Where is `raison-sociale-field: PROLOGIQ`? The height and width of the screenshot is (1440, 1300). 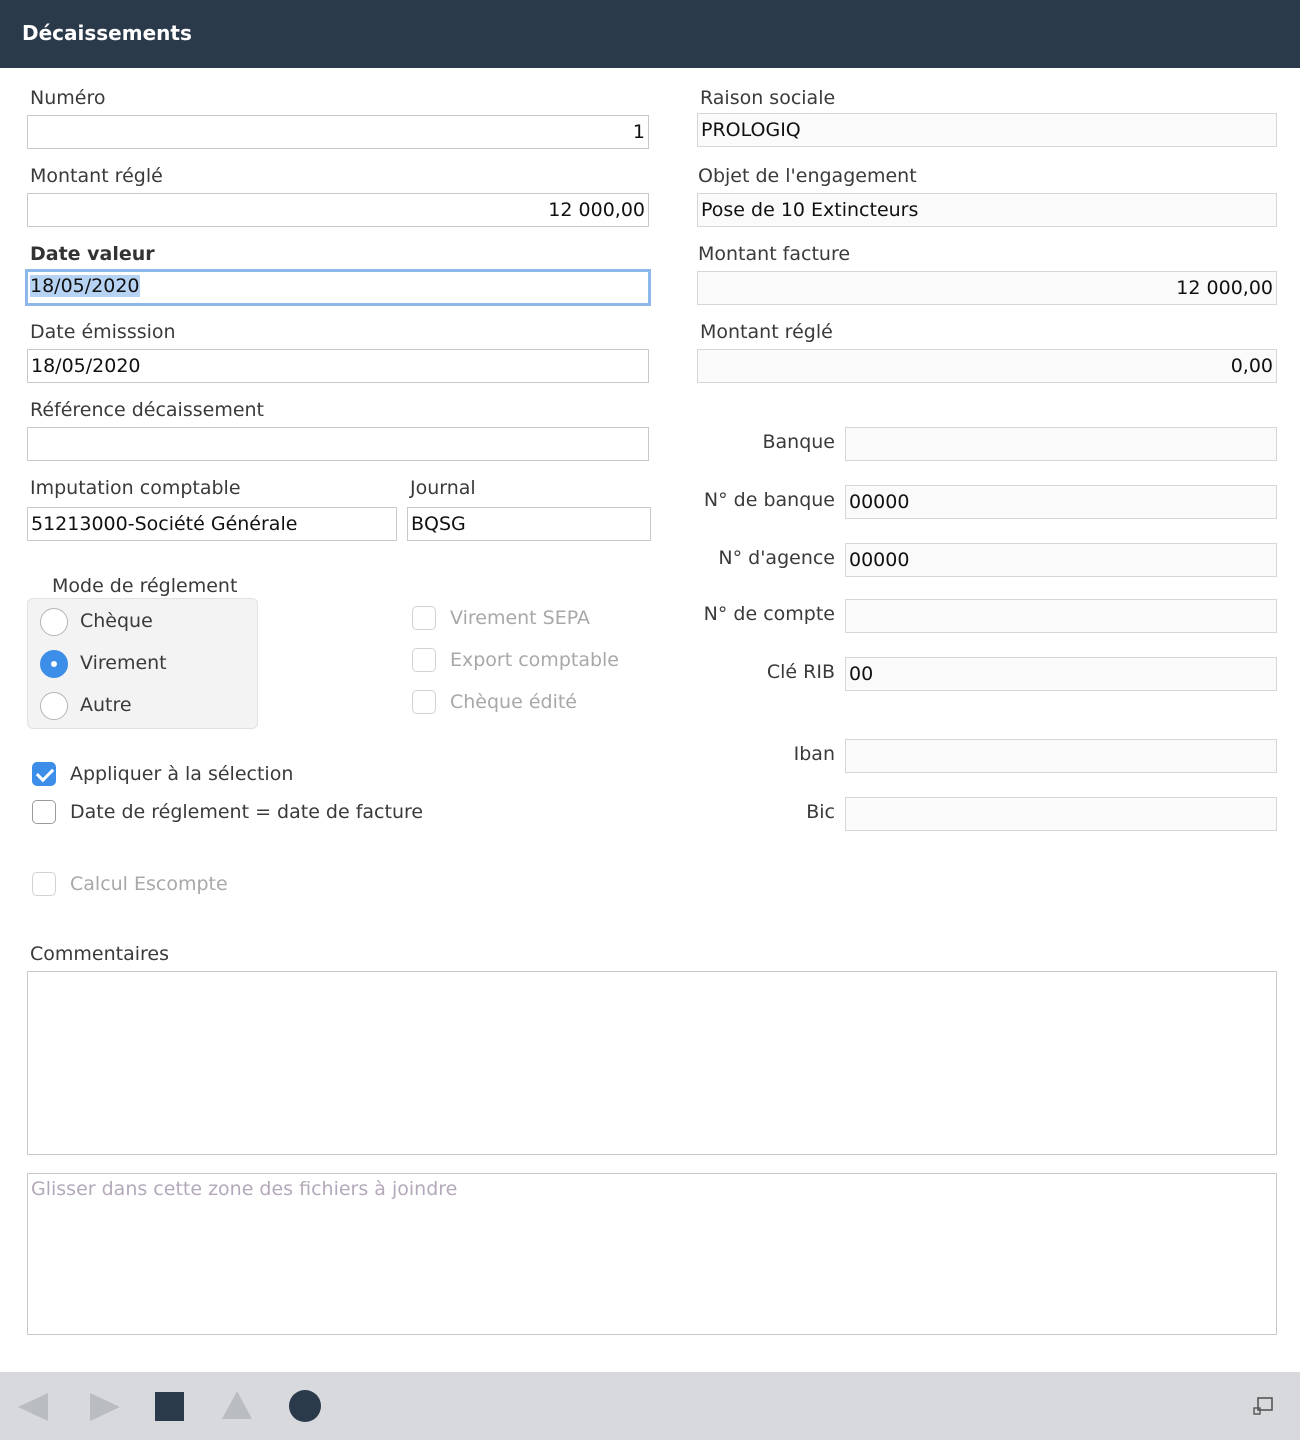 raison-sociale-field: PROLOGIQ is located at coordinates (987, 130).